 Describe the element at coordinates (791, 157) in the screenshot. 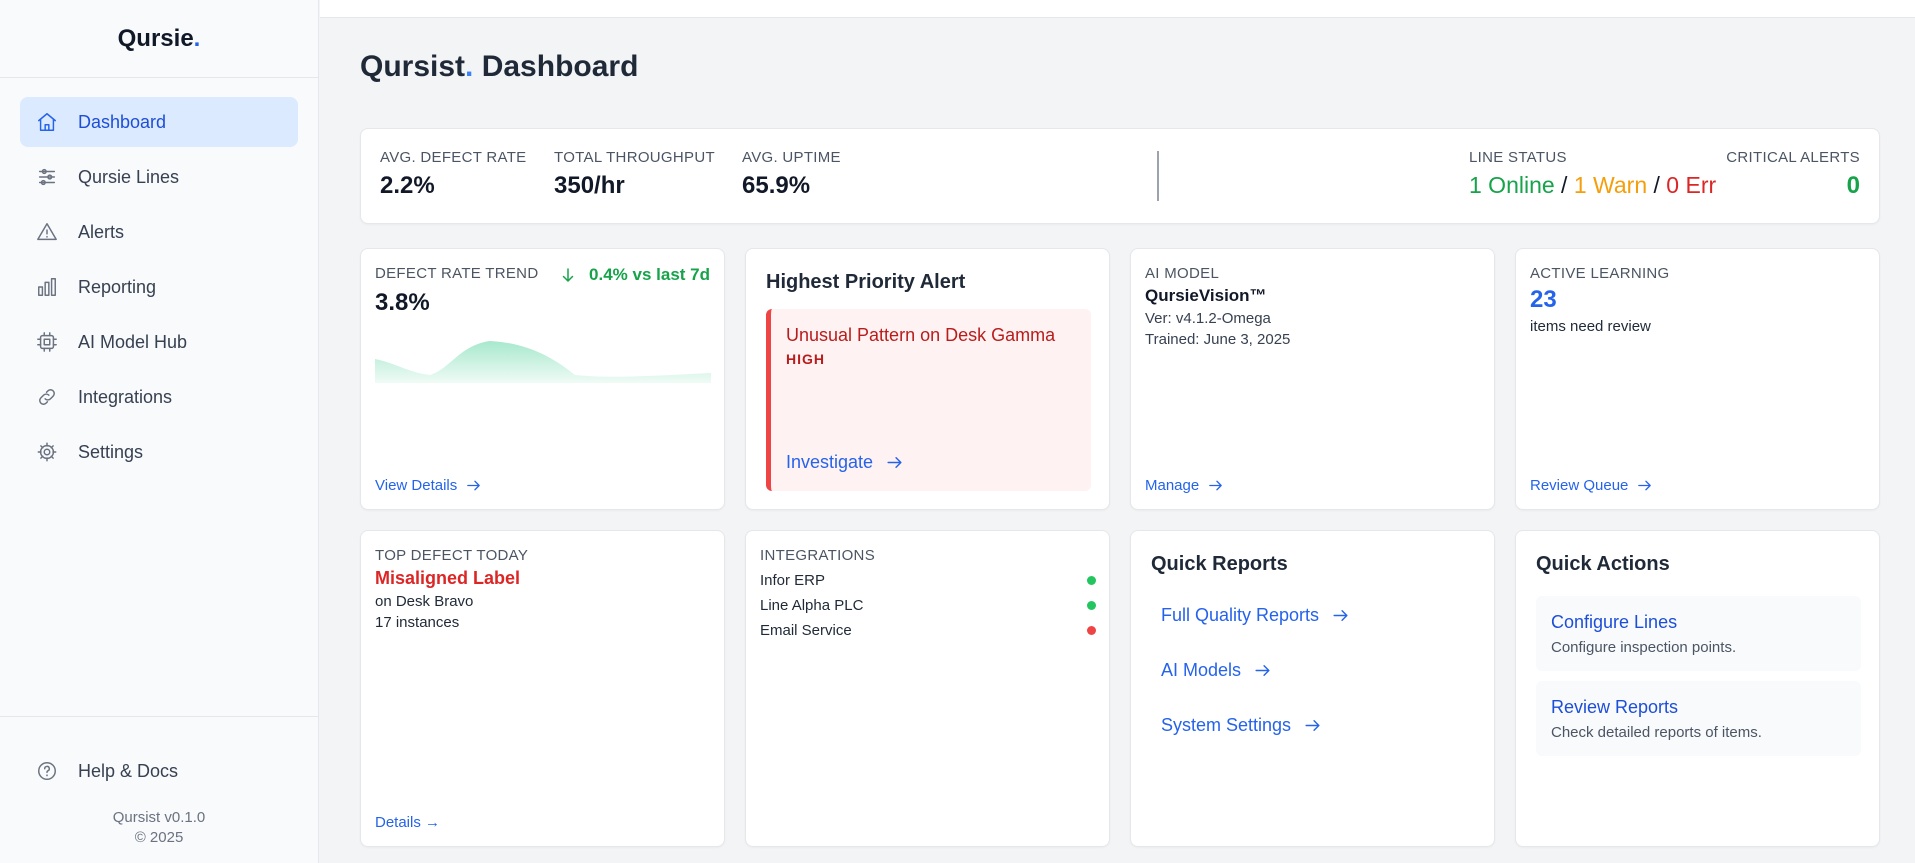

I see `stat-label: AVG. UPTIME` at that location.